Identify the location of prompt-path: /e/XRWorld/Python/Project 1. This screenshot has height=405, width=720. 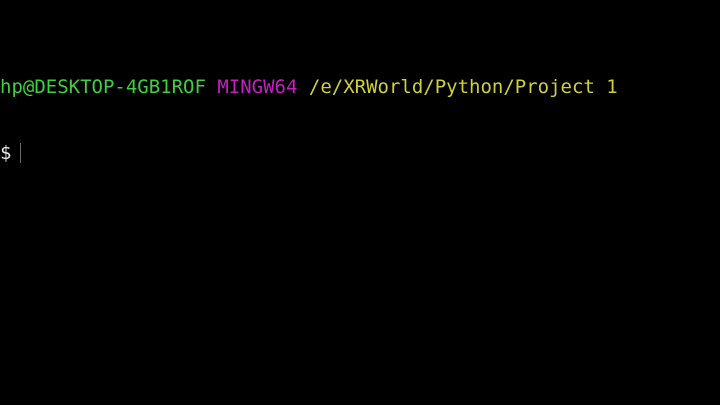
(463, 87).